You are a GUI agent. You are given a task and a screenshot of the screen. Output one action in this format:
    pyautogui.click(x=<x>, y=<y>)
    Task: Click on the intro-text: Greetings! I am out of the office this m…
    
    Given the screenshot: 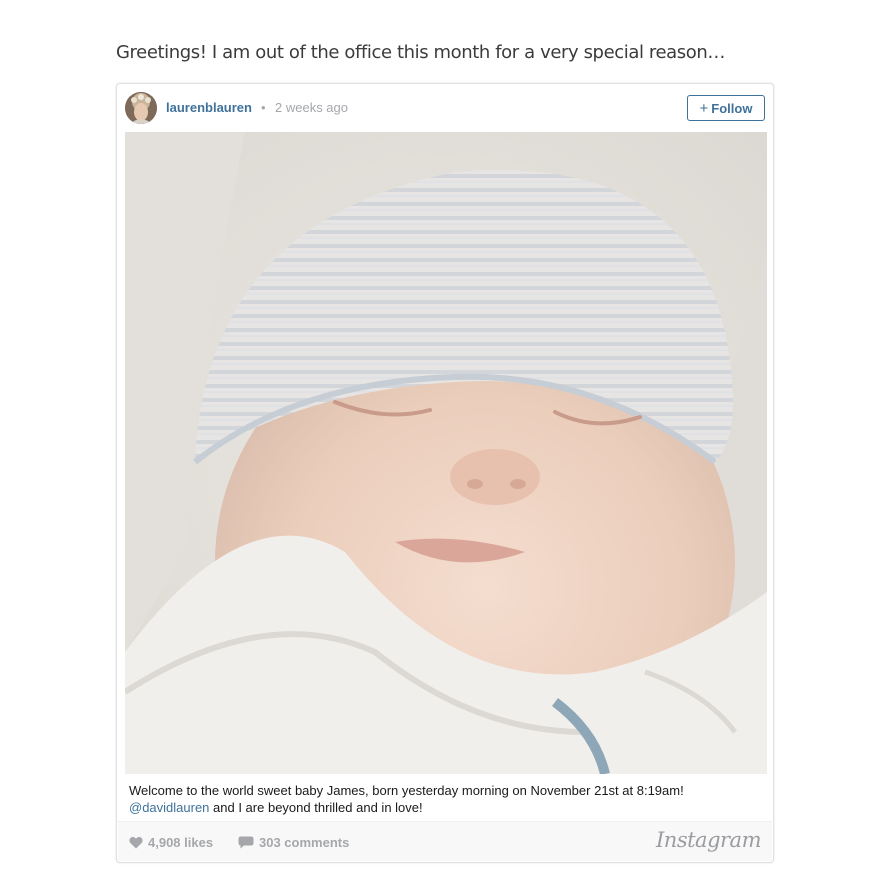 What is the action you would take?
    pyautogui.click(x=421, y=52)
    